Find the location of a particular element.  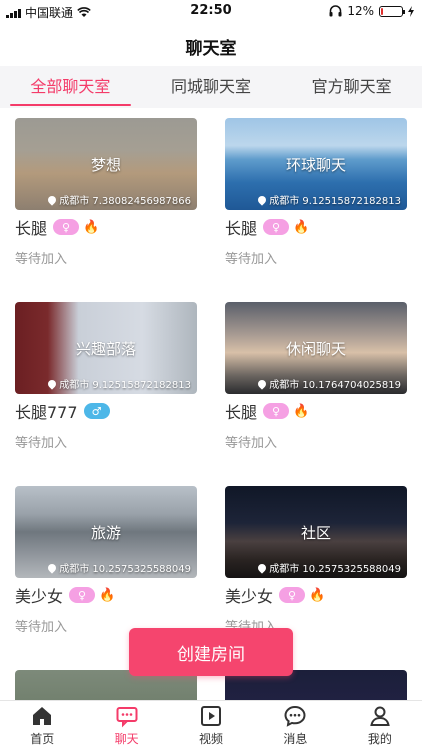

room-card: 兴趣部落 成都市 9.12515872182813 长腿777 ♂ 等待加入 is located at coordinates (106, 376).